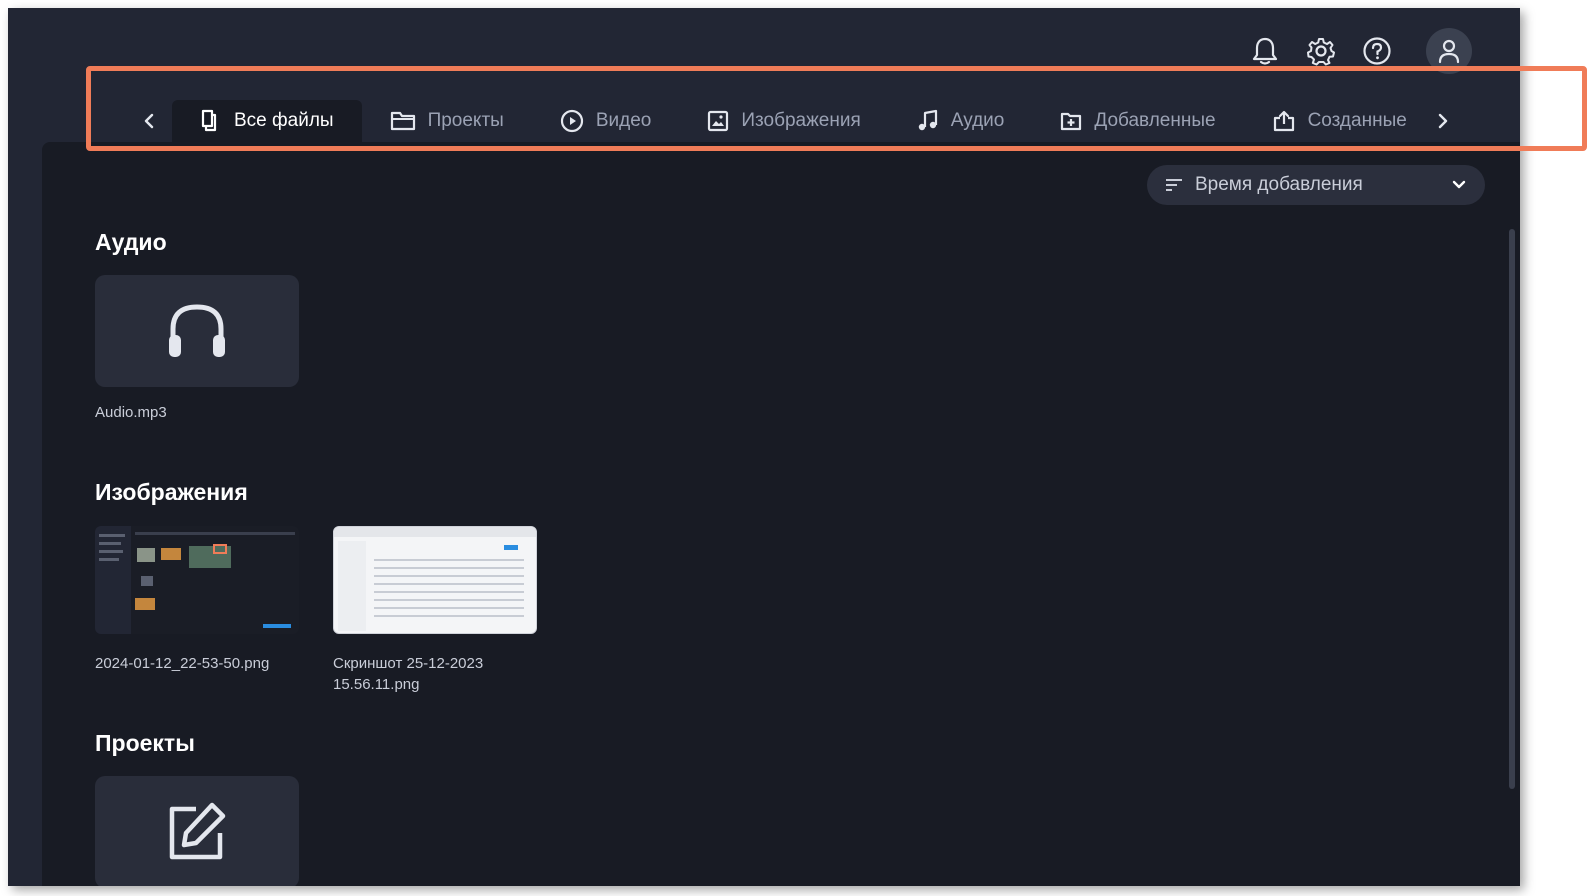 The image size is (1587, 896). I want to click on tab-added: Добавленные, so click(1137, 121).